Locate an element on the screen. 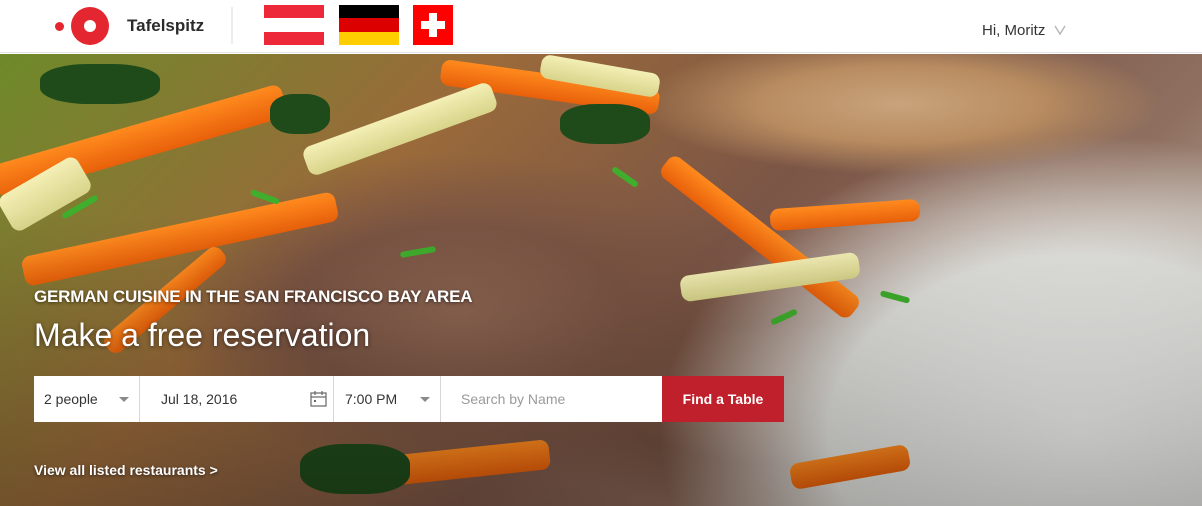  restaurant-name-field is located at coordinates (551, 399).